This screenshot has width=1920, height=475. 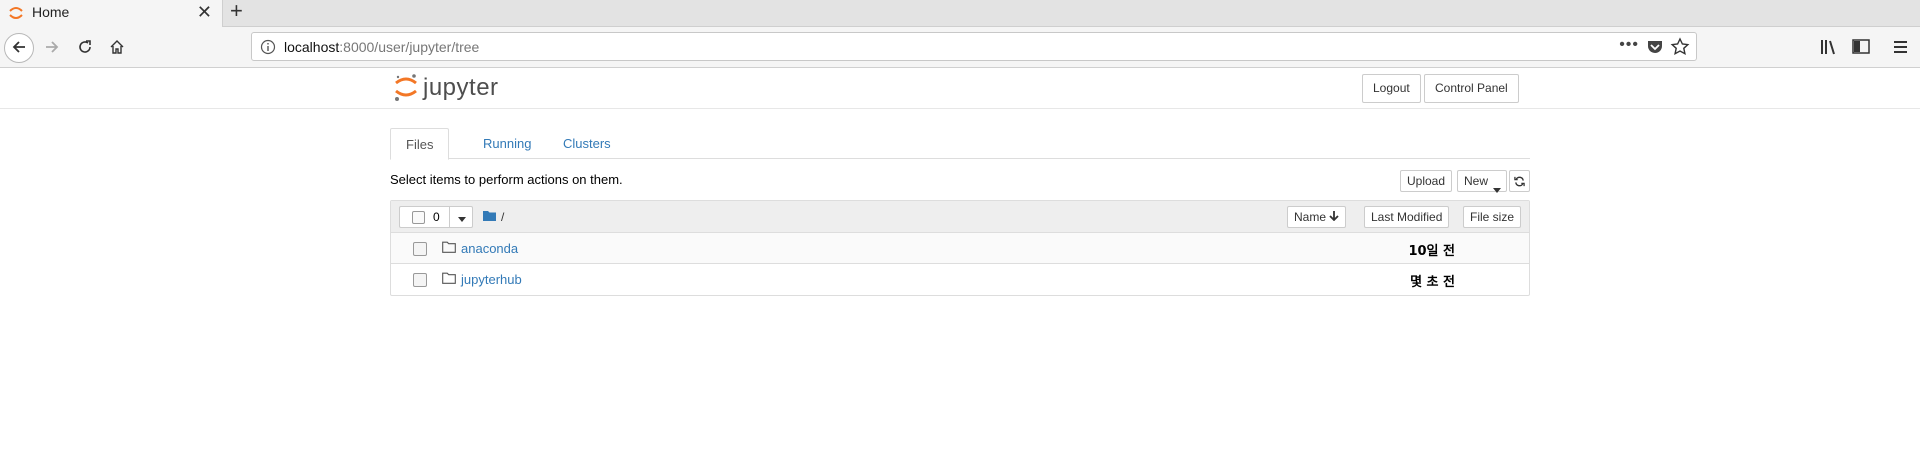 I want to click on reload-icon, so click(x=85, y=48).